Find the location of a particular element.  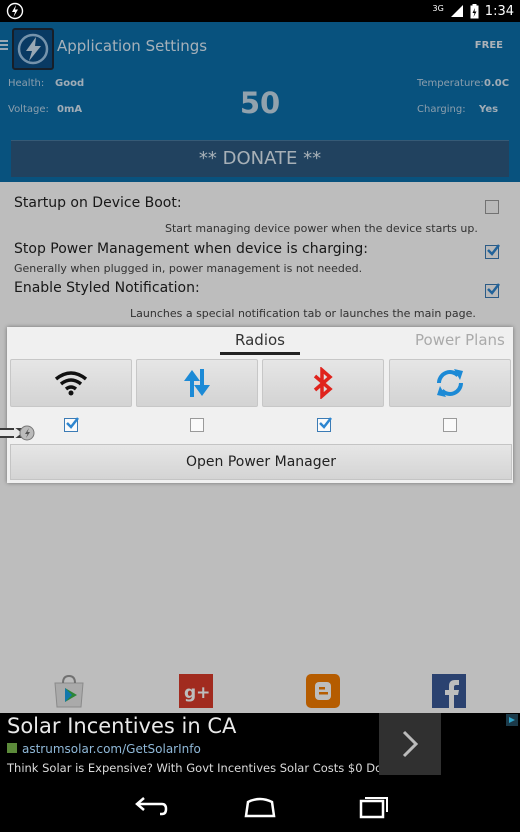

svg-text: g+ is located at coordinates (197, 693).